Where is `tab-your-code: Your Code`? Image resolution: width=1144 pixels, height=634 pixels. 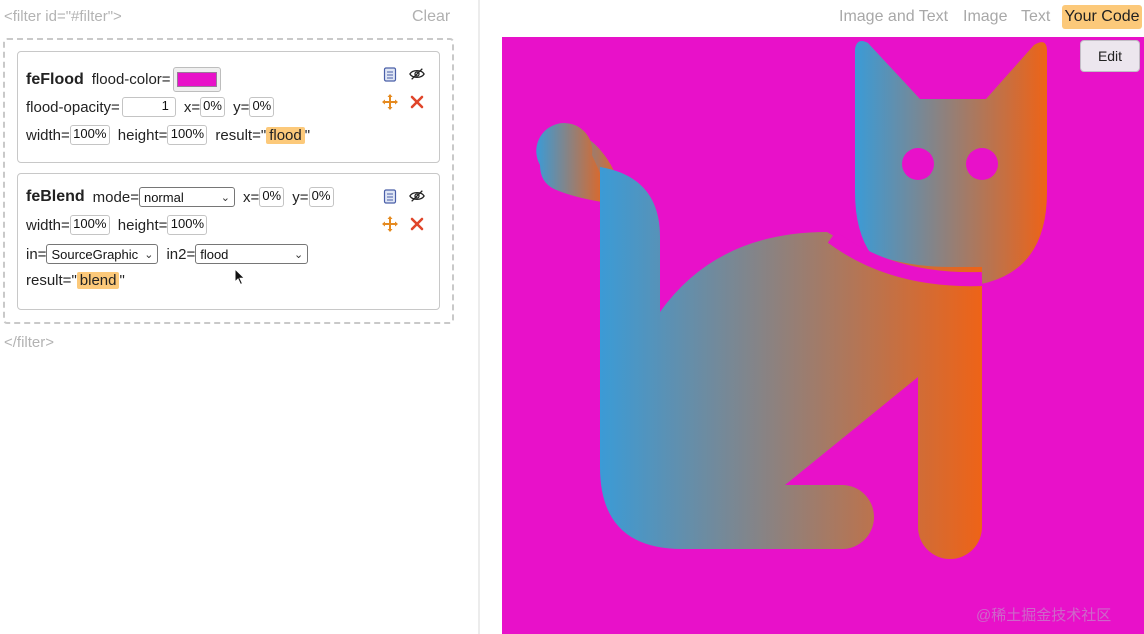 tab-your-code: Your Code is located at coordinates (1102, 17).